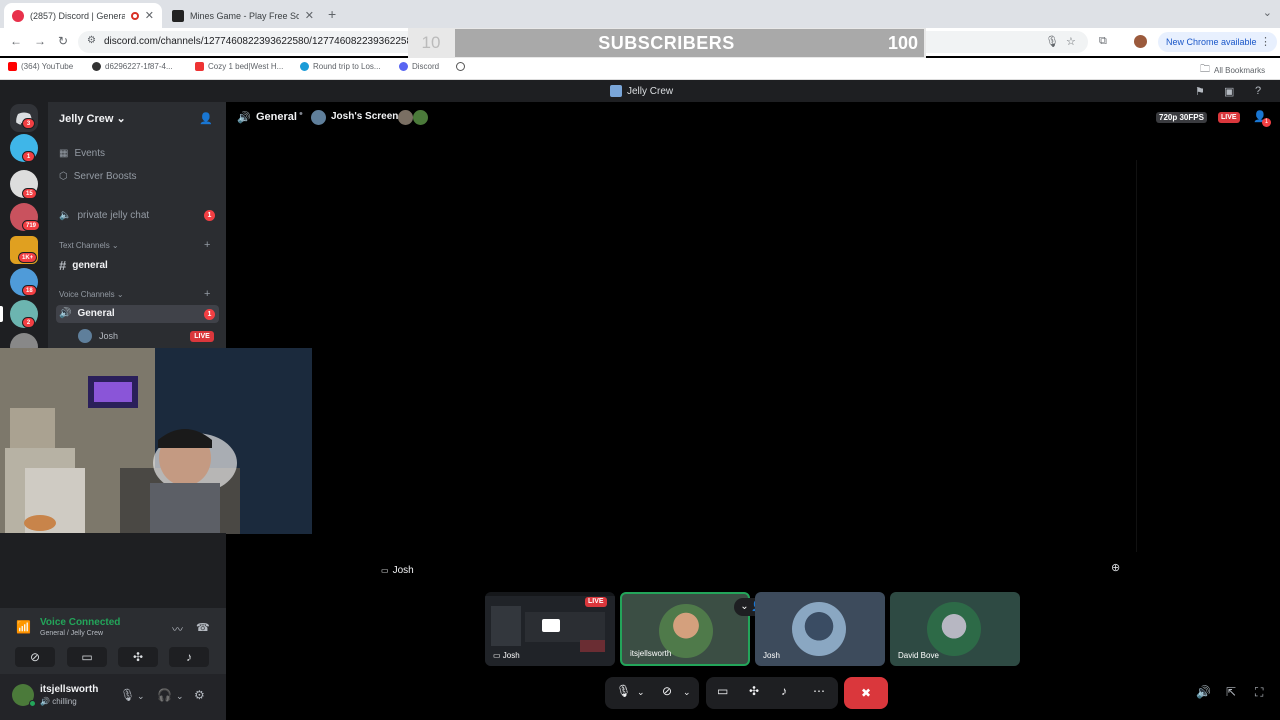 This screenshot has width=1280, height=720. I want to click on youtube-icon, so click(12, 66).